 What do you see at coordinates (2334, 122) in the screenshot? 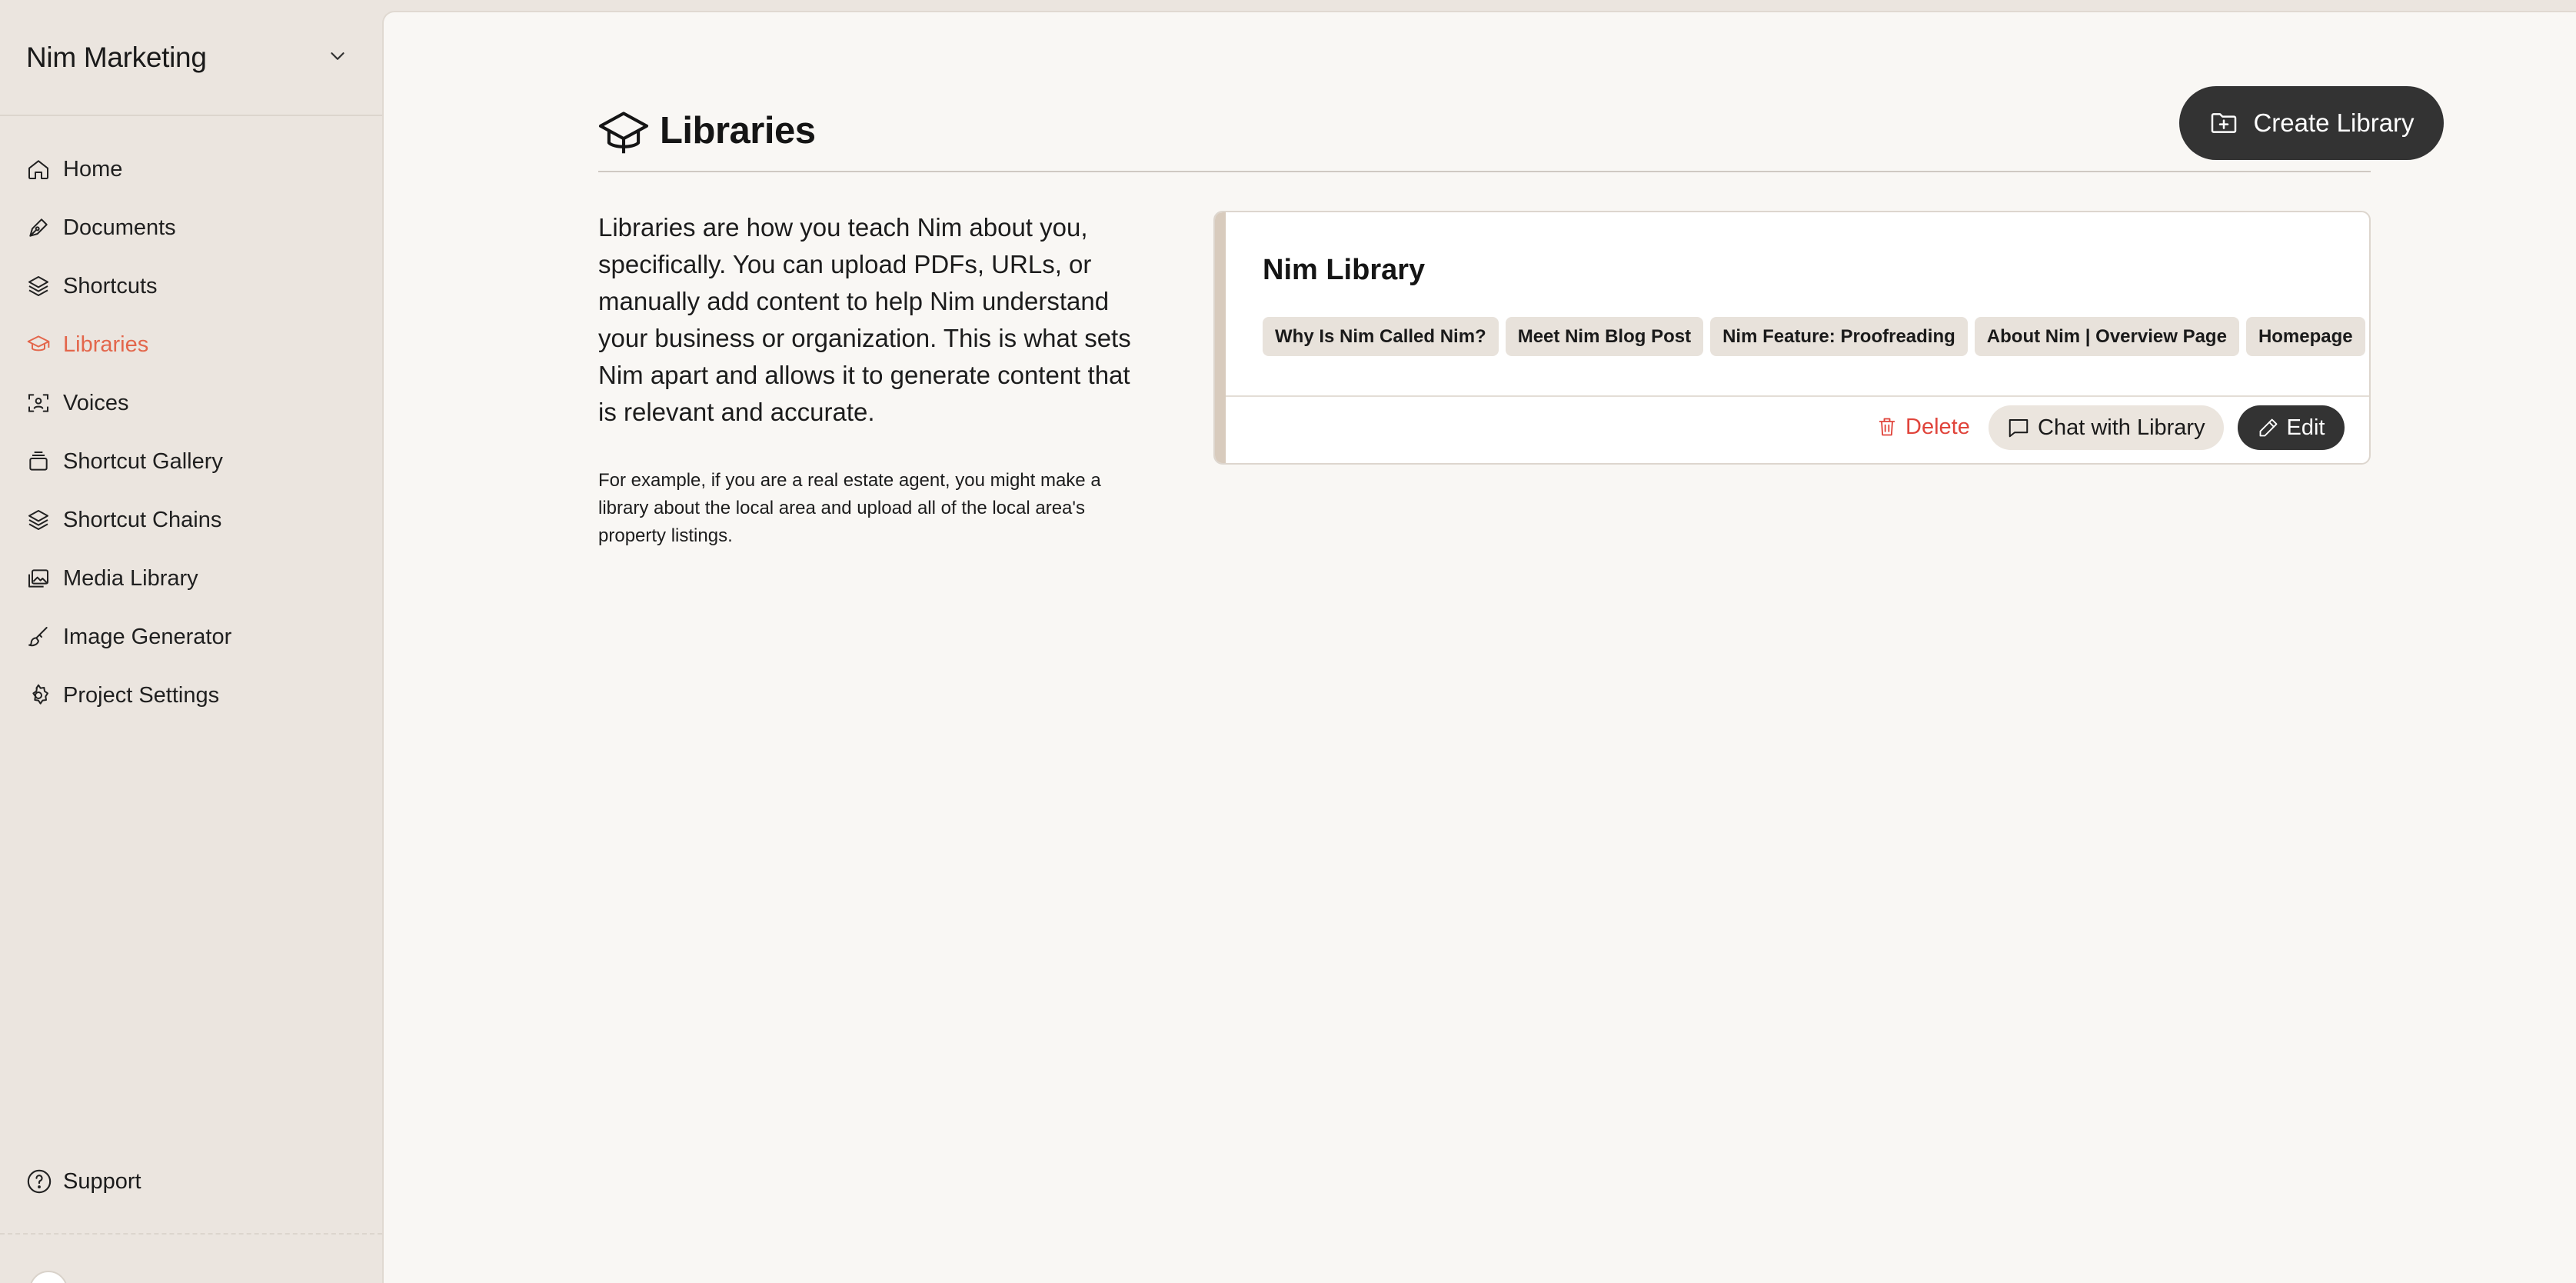
I see `create-library-label: Create Library` at bounding box center [2334, 122].